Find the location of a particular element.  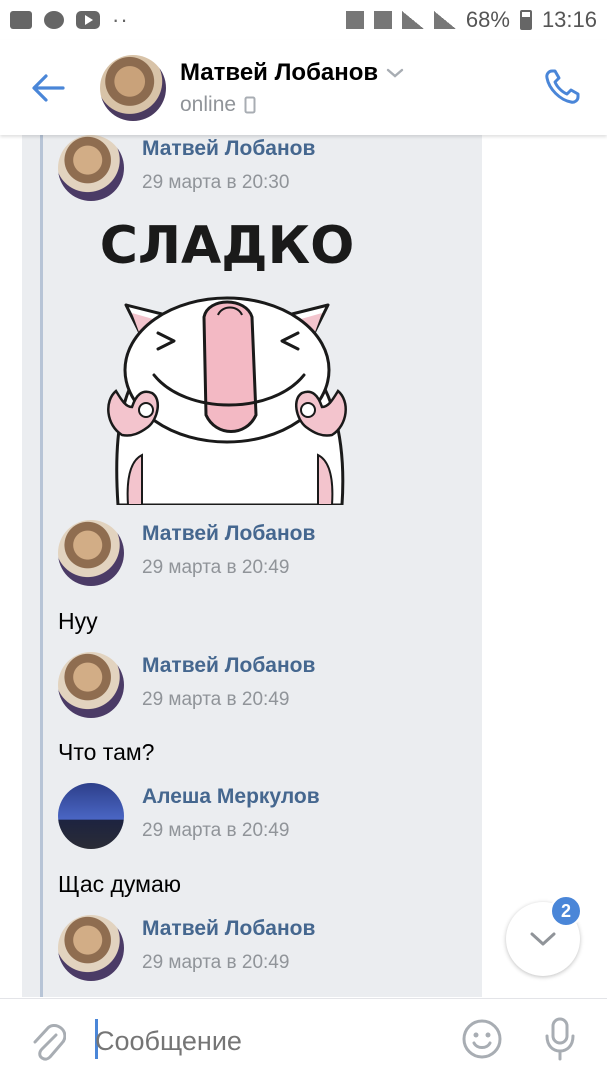

message-icon is located at coordinates (54, 20).